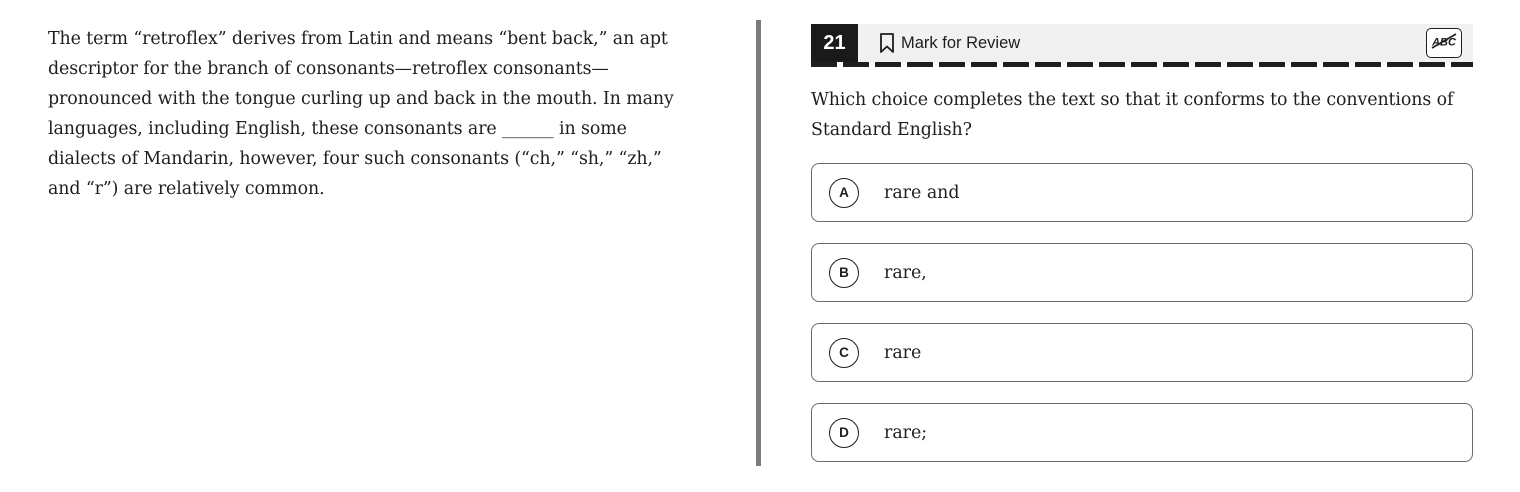 The width and height of the screenshot is (1520, 492). What do you see at coordinates (903, 353) in the screenshot?
I see `choice-text: rare` at bounding box center [903, 353].